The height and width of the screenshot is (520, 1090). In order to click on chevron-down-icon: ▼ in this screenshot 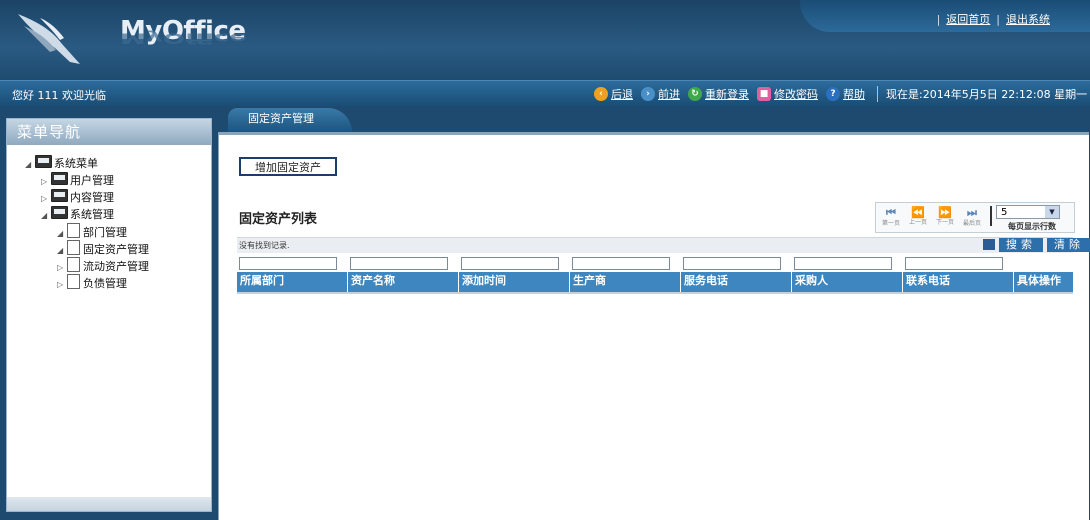, I will do `click(1052, 212)`.